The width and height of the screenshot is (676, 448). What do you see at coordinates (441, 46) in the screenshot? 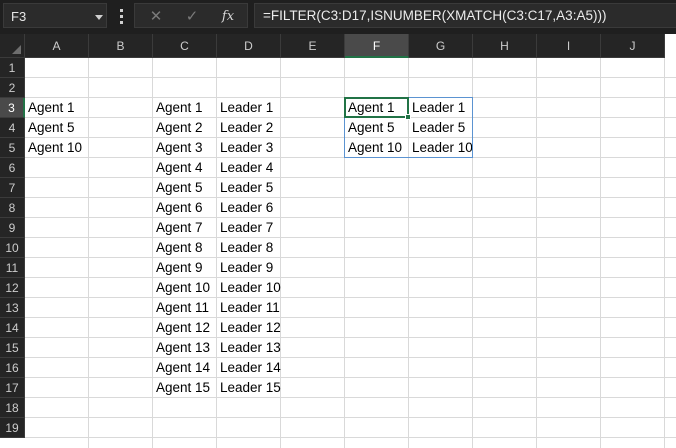
I see `column-header-g: G` at bounding box center [441, 46].